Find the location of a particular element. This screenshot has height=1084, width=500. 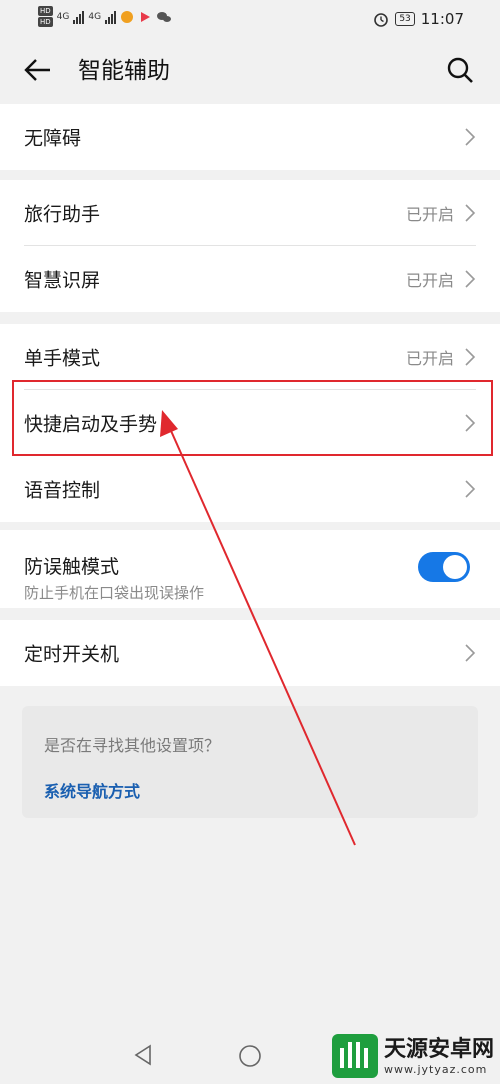

status-icons-left: HD HD 4G 4G is located at coordinates (105, 16).